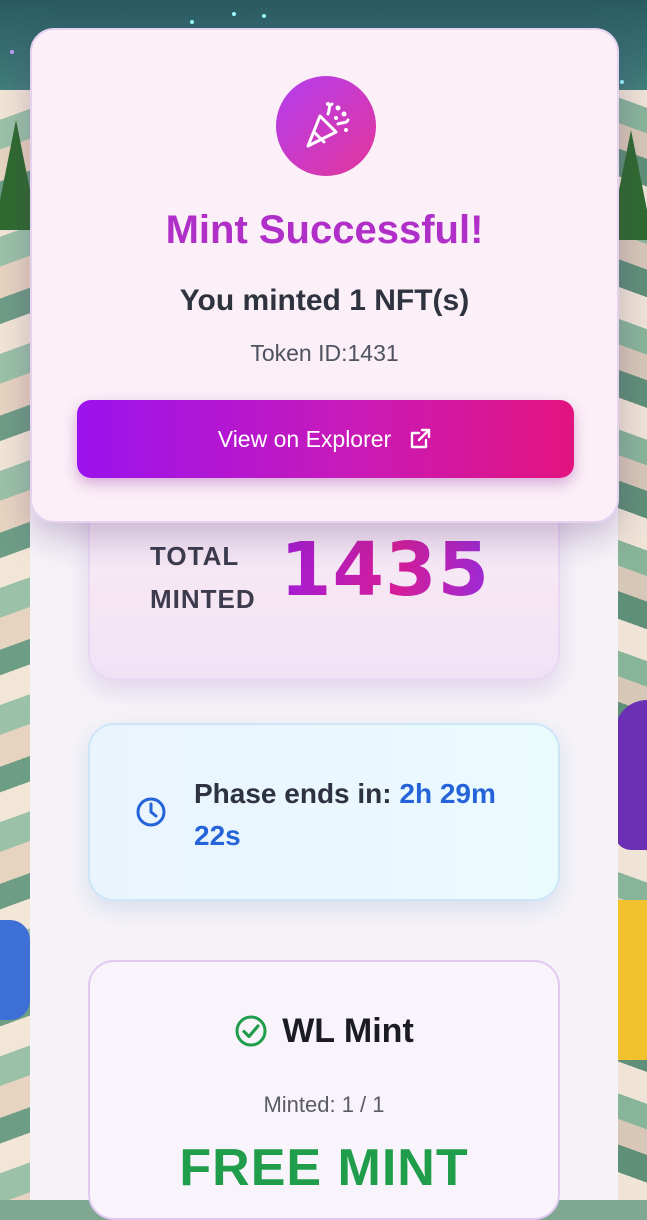 This screenshot has width=647, height=1220. What do you see at coordinates (215, 578) in the screenshot?
I see `total-minted-label: TOTAL MINTED` at bounding box center [215, 578].